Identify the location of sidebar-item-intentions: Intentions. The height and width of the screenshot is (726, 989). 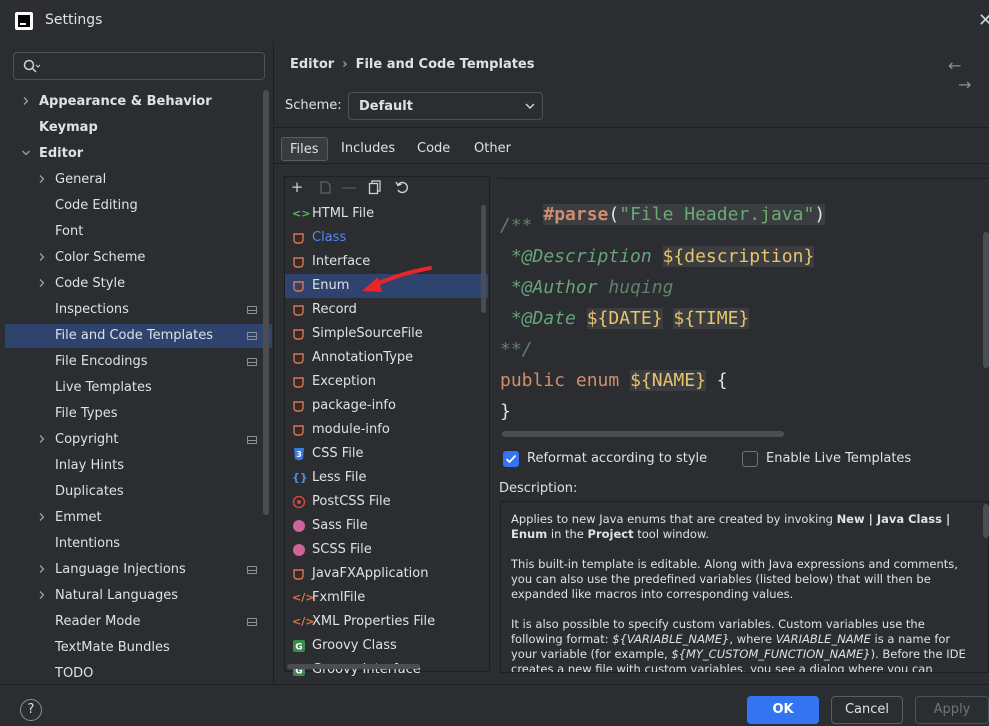
(130, 544).